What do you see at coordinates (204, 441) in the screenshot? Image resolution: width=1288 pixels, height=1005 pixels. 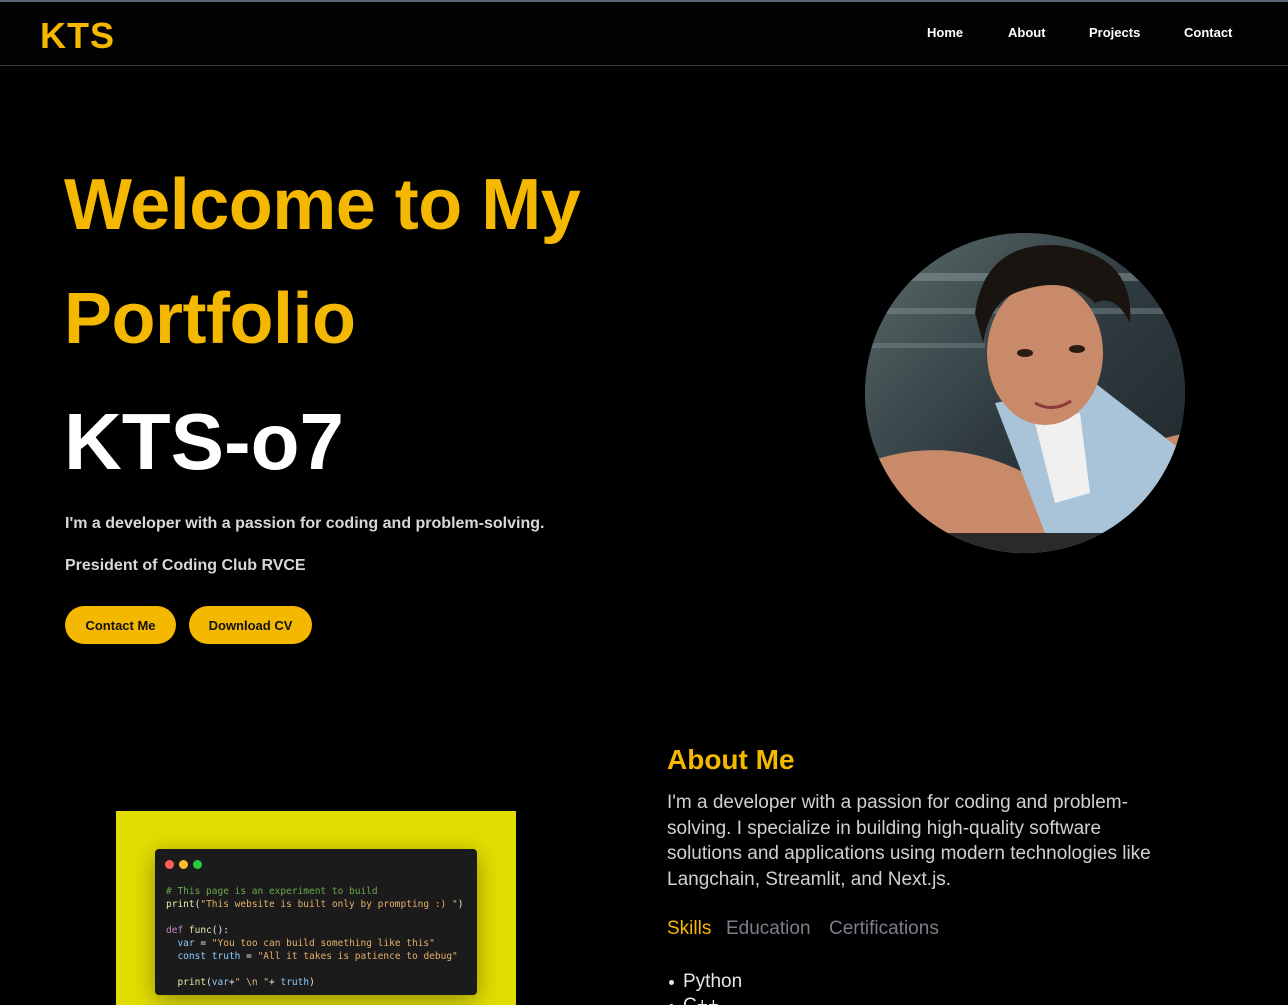 I see `hero-name: KTS-o7` at bounding box center [204, 441].